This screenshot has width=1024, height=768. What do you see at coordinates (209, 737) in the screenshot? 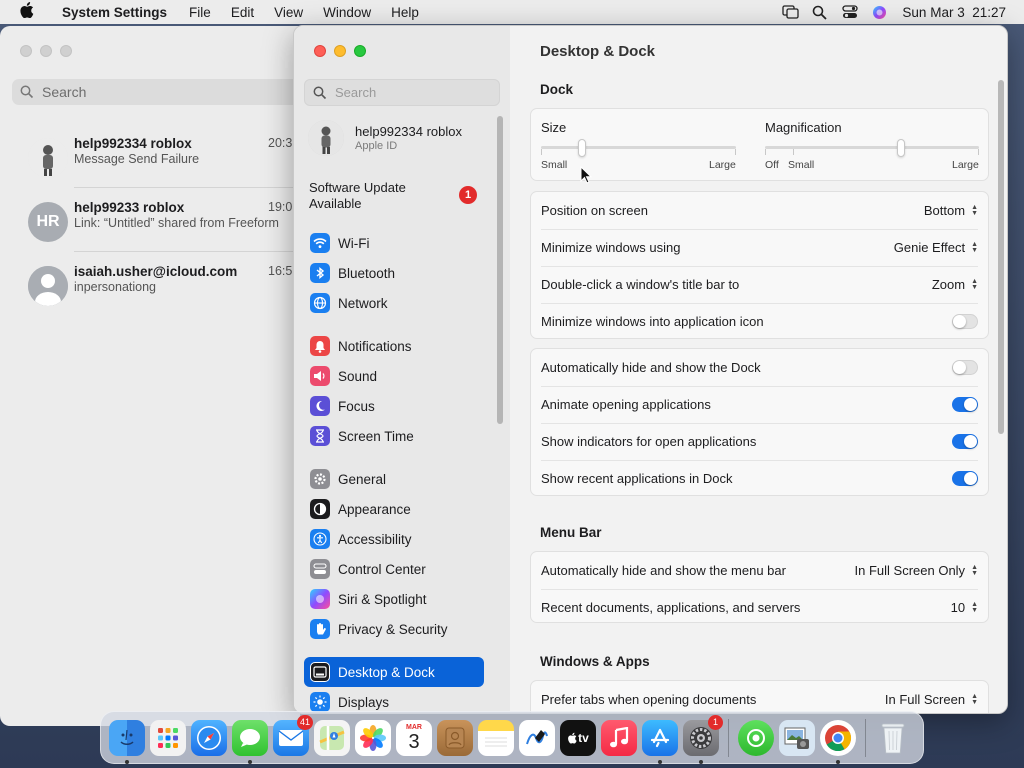
I see `safari-icon` at bounding box center [209, 737].